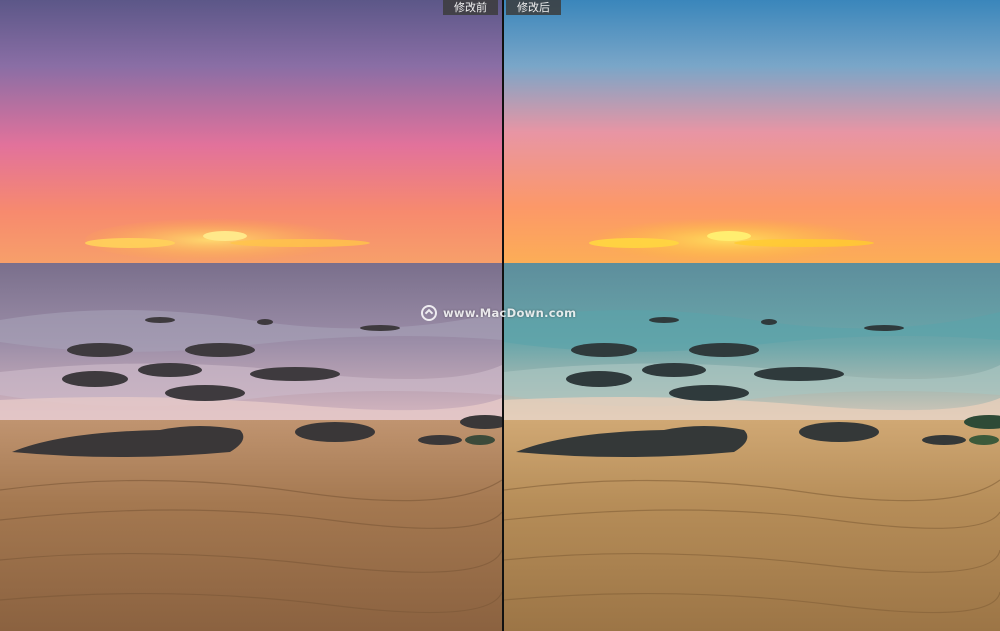 Image resolution: width=1000 pixels, height=631 pixels. What do you see at coordinates (533, 7) in the screenshot?
I see `after-label: 修改后` at bounding box center [533, 7].